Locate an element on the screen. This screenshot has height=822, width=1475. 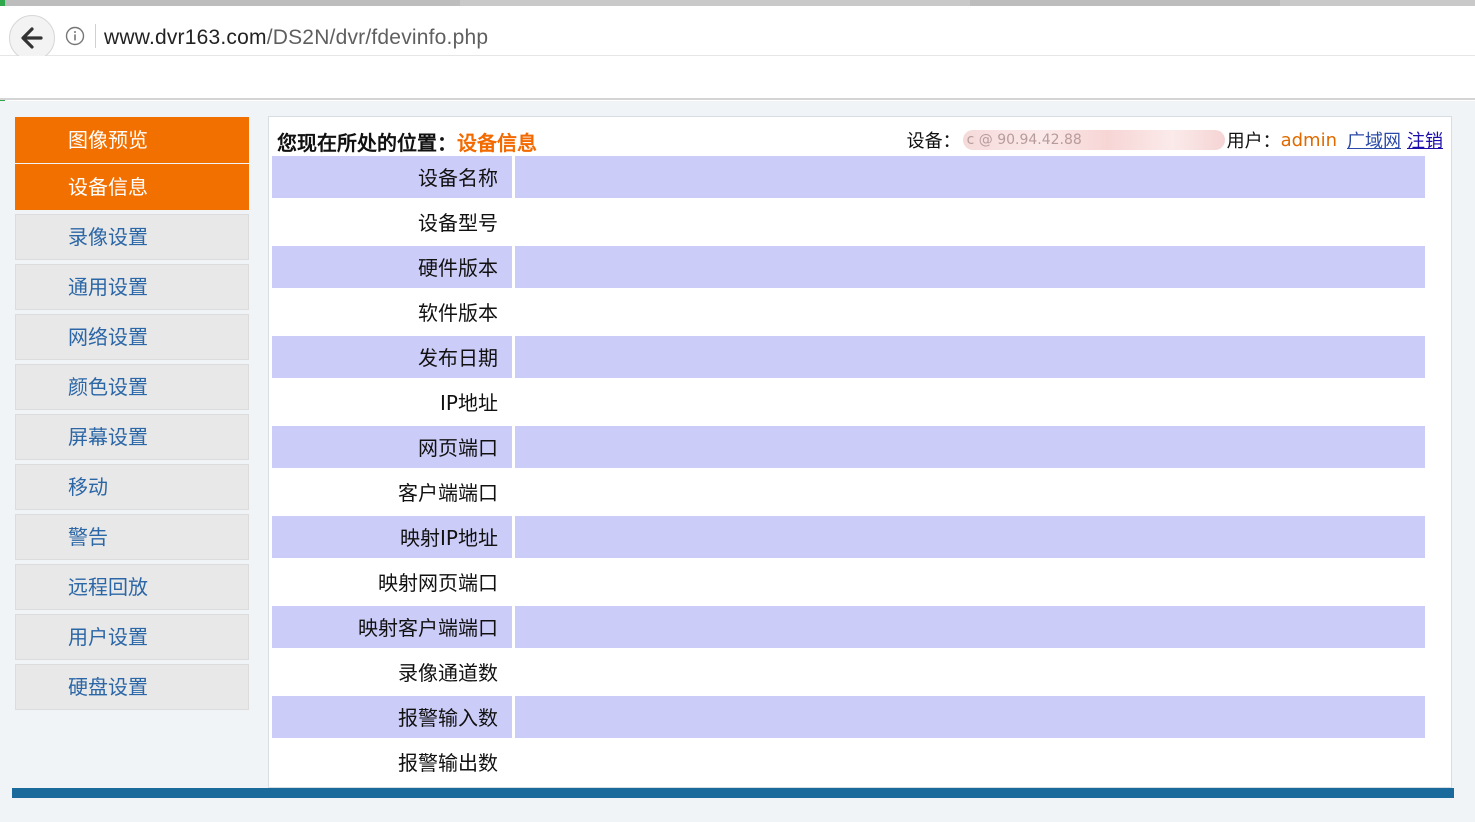
sidebar-item-disk-settings: 硬盘设置 is located at coordinates (132, 687).